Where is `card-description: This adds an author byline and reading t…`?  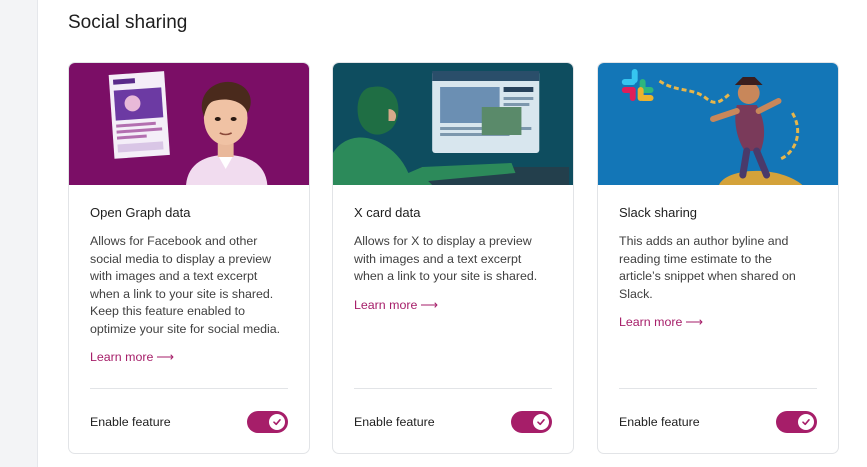 card-description: This adds an author byline and reading t… is located at coordinates (707, 267).